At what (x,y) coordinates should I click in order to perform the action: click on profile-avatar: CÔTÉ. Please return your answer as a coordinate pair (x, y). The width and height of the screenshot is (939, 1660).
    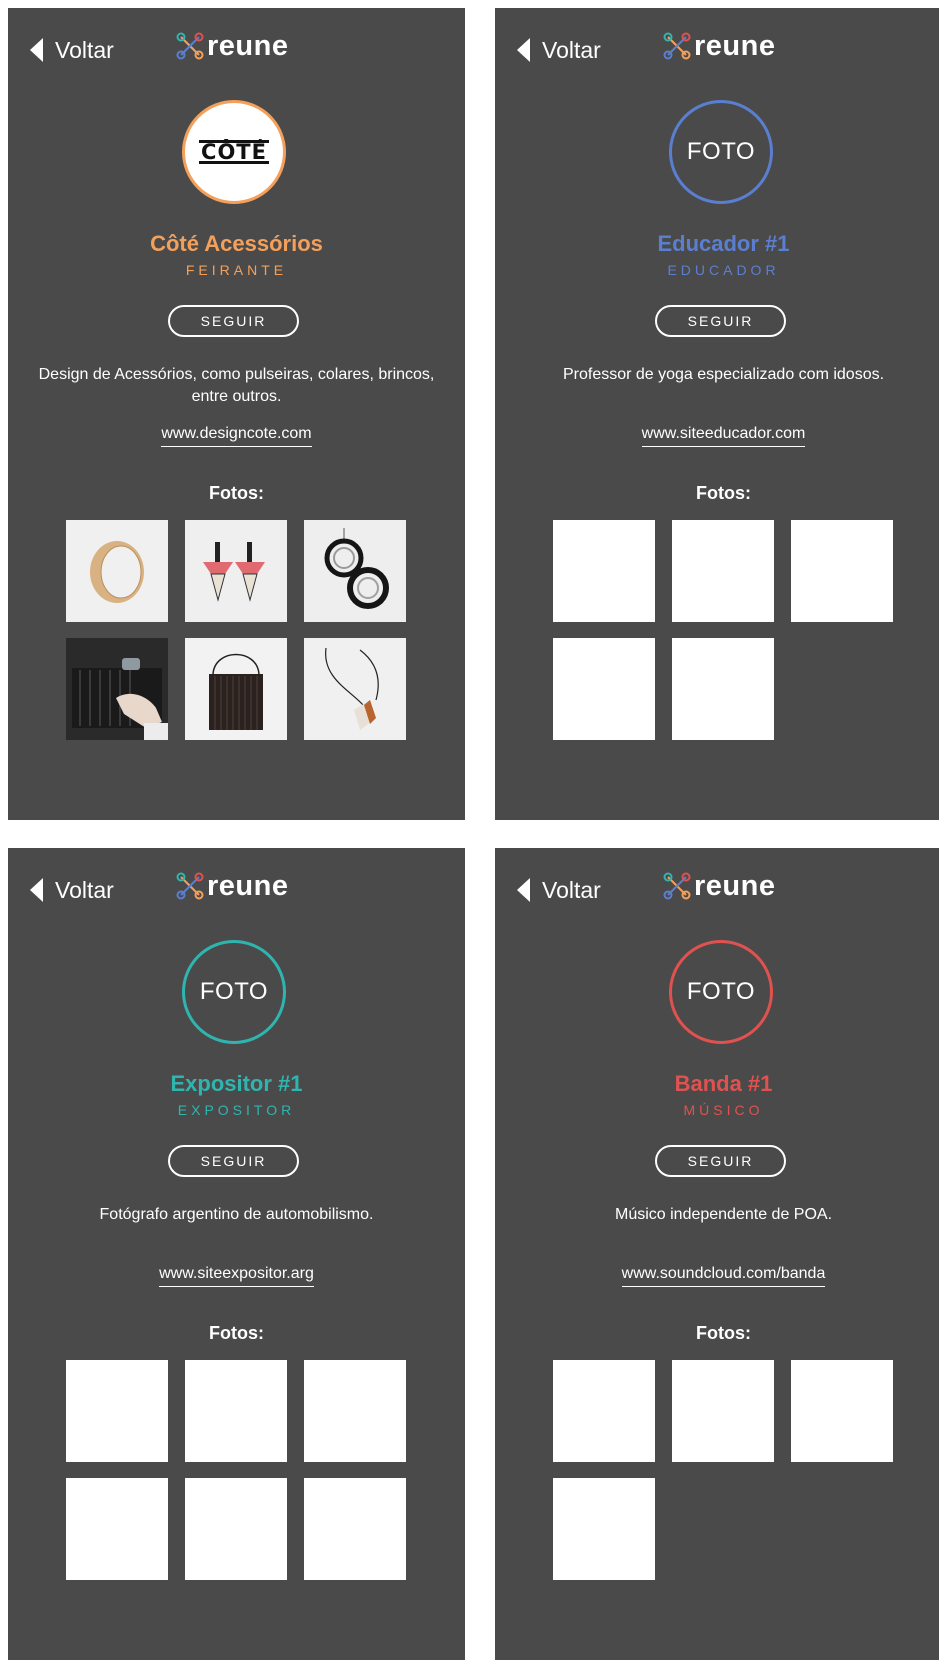
    Looking at the image, I should click on (234, 152).